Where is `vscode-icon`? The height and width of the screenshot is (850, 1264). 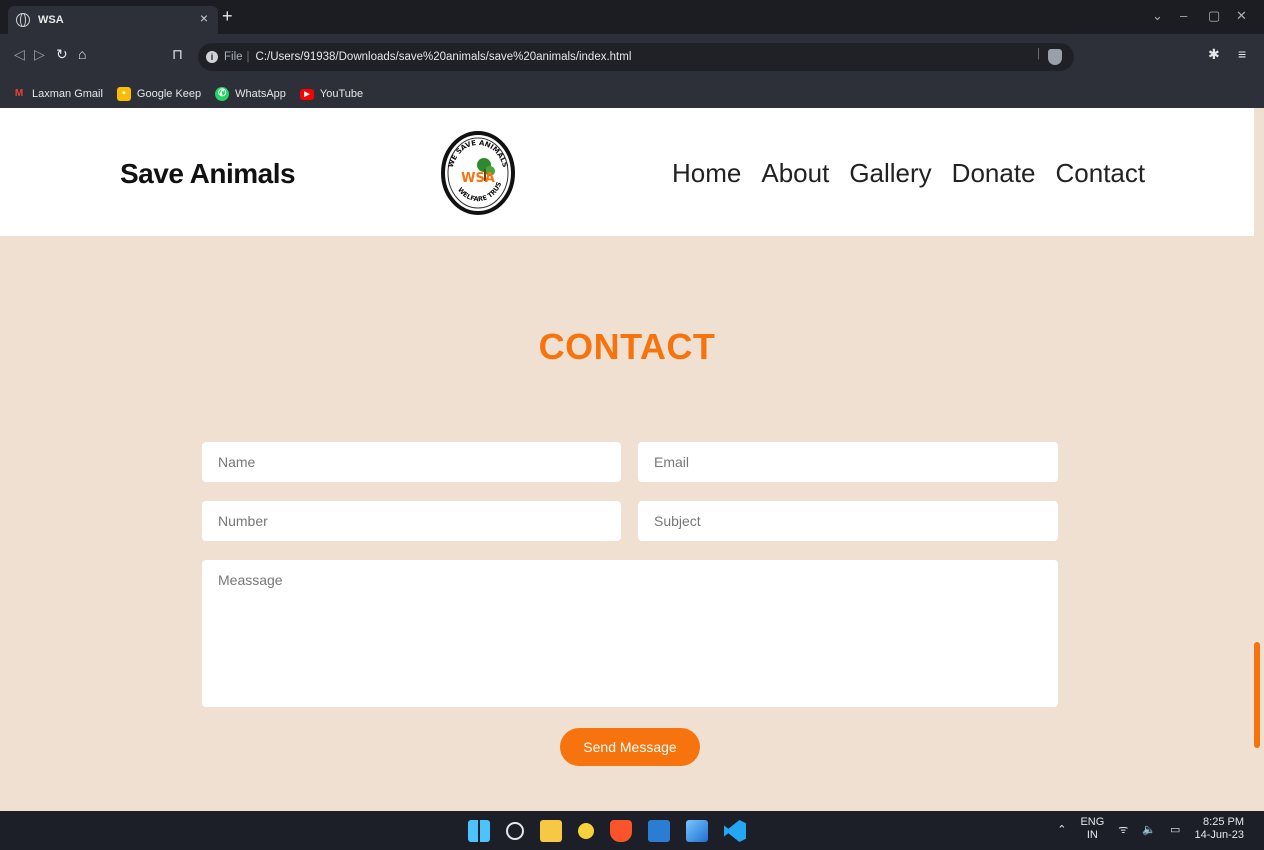
vscode-icon is located at coordinates (735, 831).